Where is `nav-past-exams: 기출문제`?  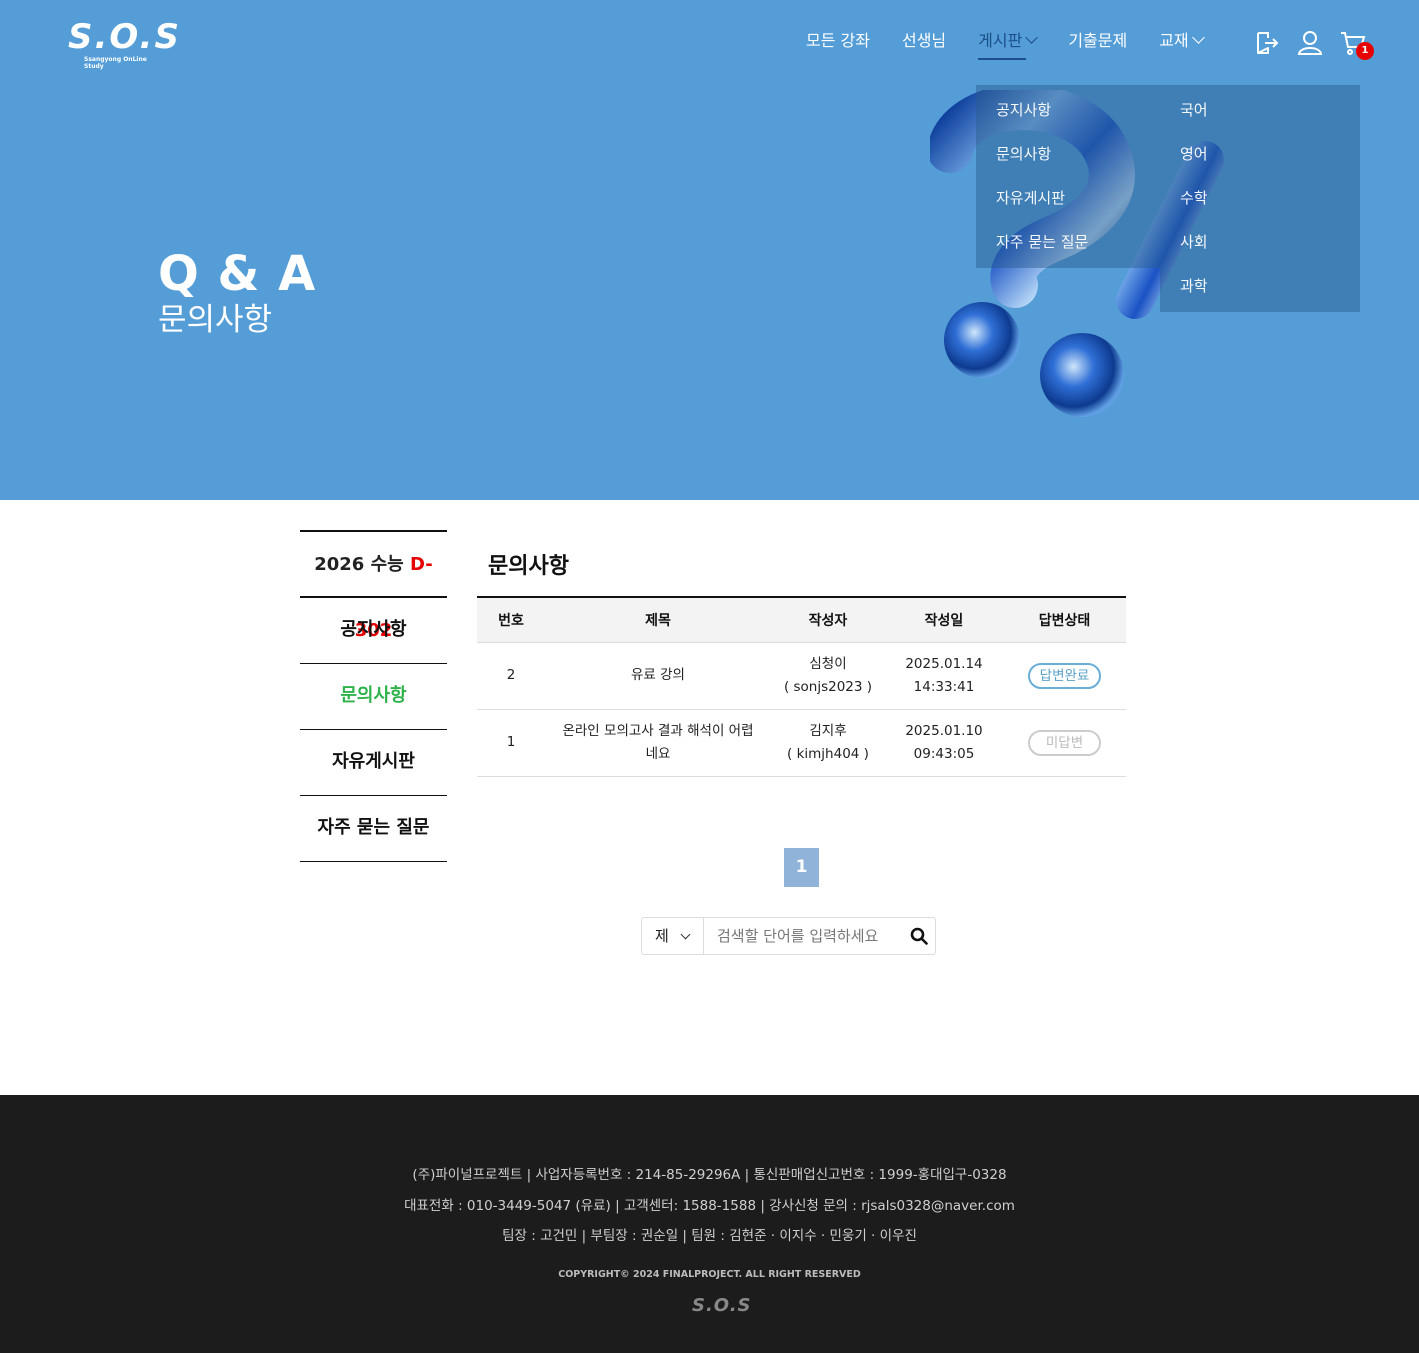
nav-past-exams: 기출문제 is located at coordinates (1097, 43).